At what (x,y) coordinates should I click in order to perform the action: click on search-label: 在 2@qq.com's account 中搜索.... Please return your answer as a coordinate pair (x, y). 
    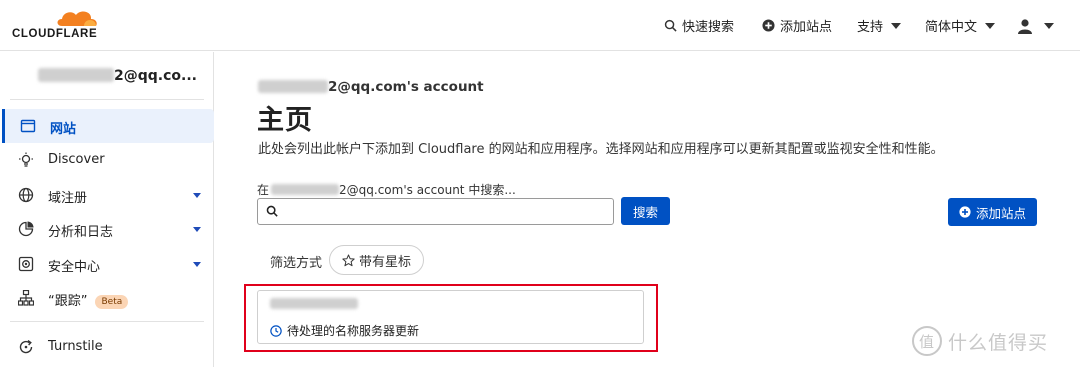
    Looking at the image, I should click on (386, 189).